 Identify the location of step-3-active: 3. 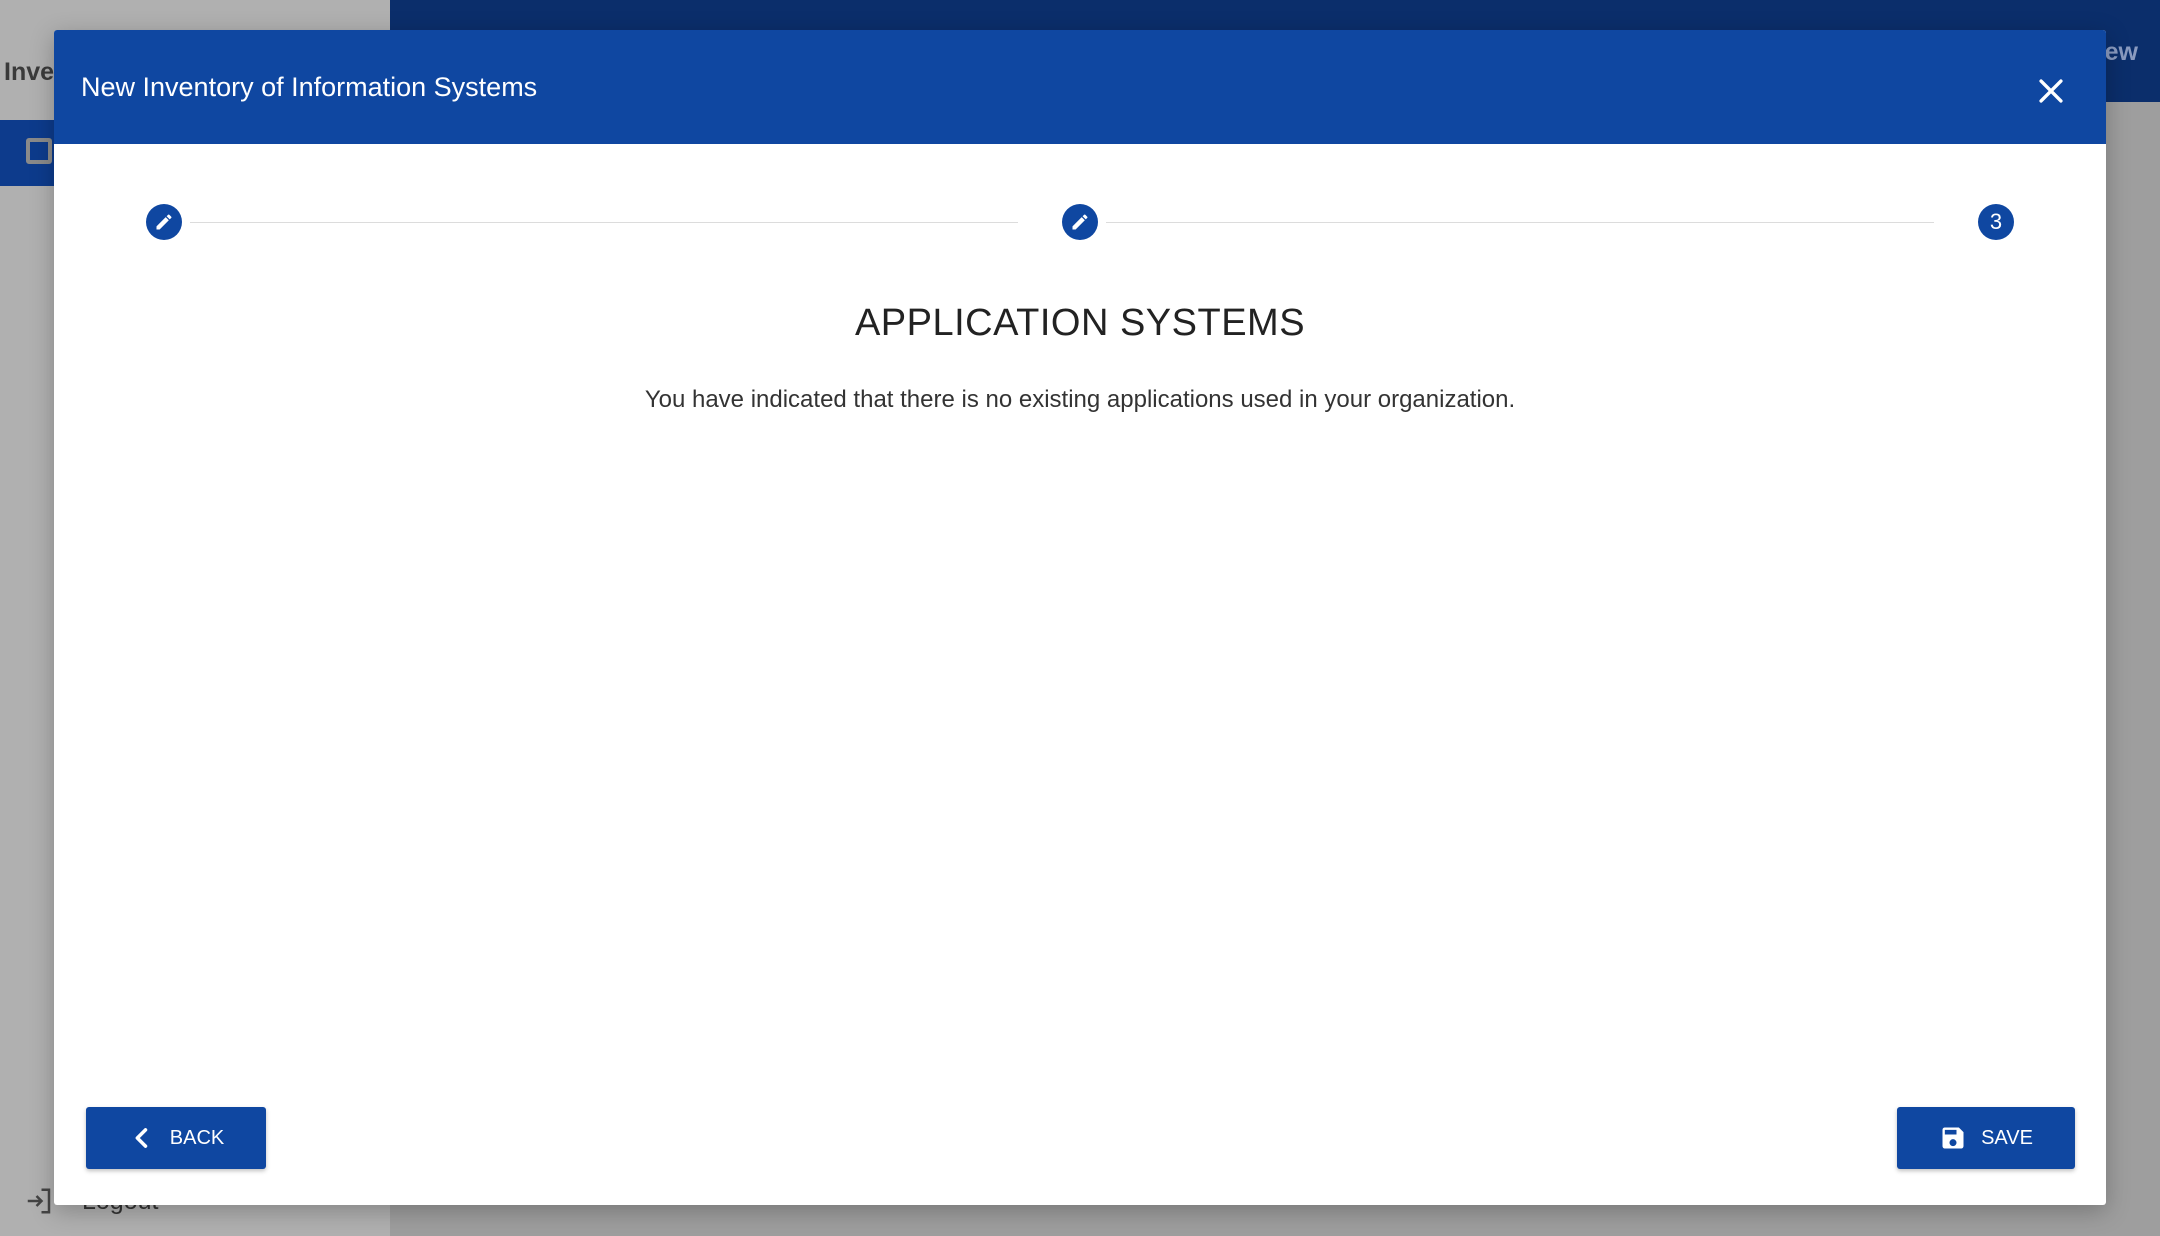
(1996, 222).